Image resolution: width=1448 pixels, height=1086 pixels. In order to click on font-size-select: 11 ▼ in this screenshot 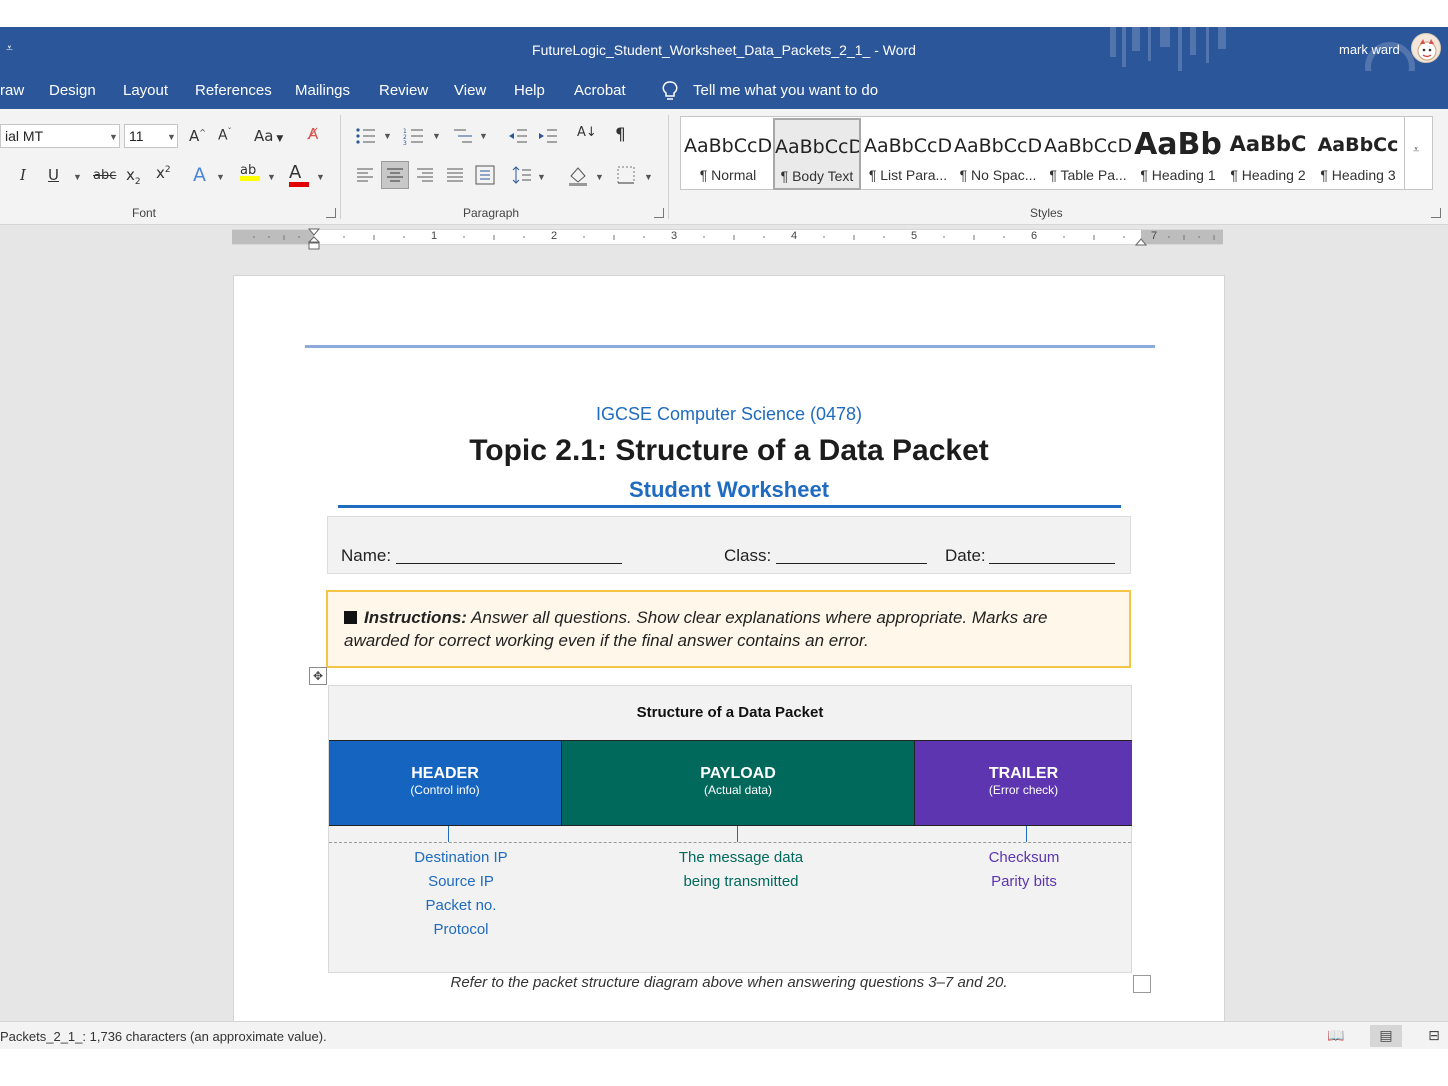, I will do `click(151, 136)`.